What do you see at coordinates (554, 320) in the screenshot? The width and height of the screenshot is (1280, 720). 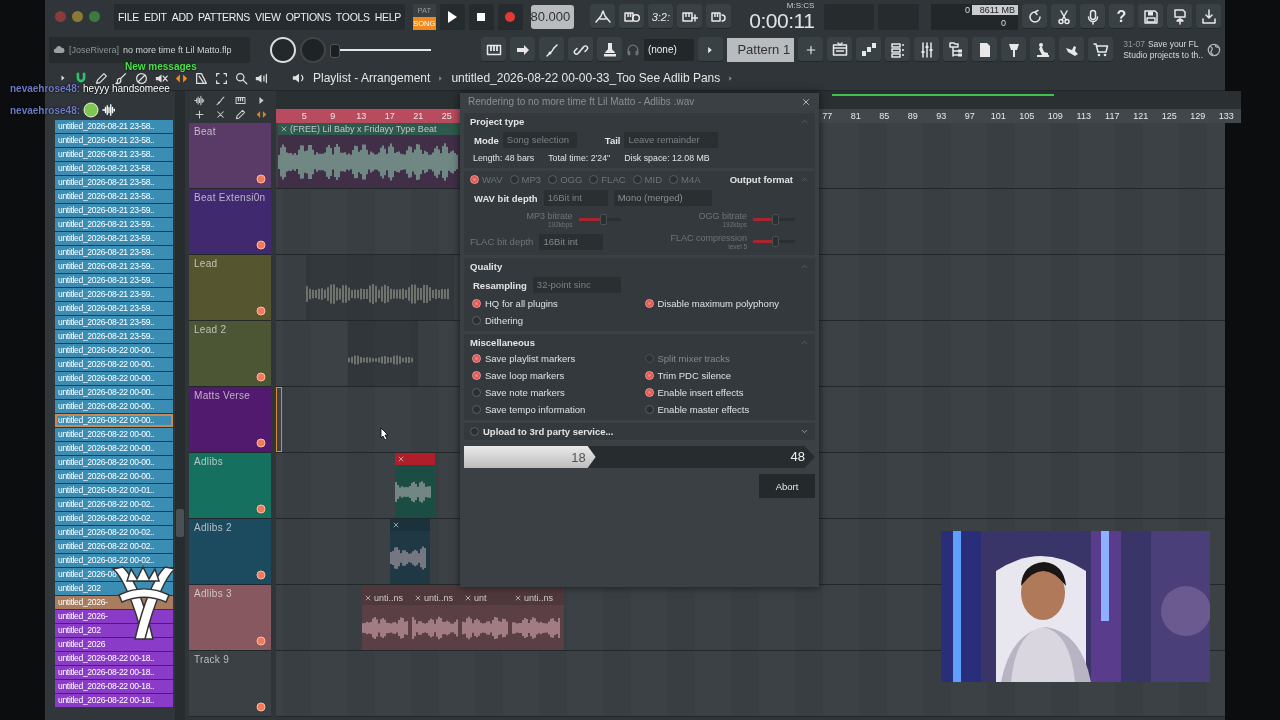 I see `option-checkbox: Dithering` at bounding box center [554, 320].